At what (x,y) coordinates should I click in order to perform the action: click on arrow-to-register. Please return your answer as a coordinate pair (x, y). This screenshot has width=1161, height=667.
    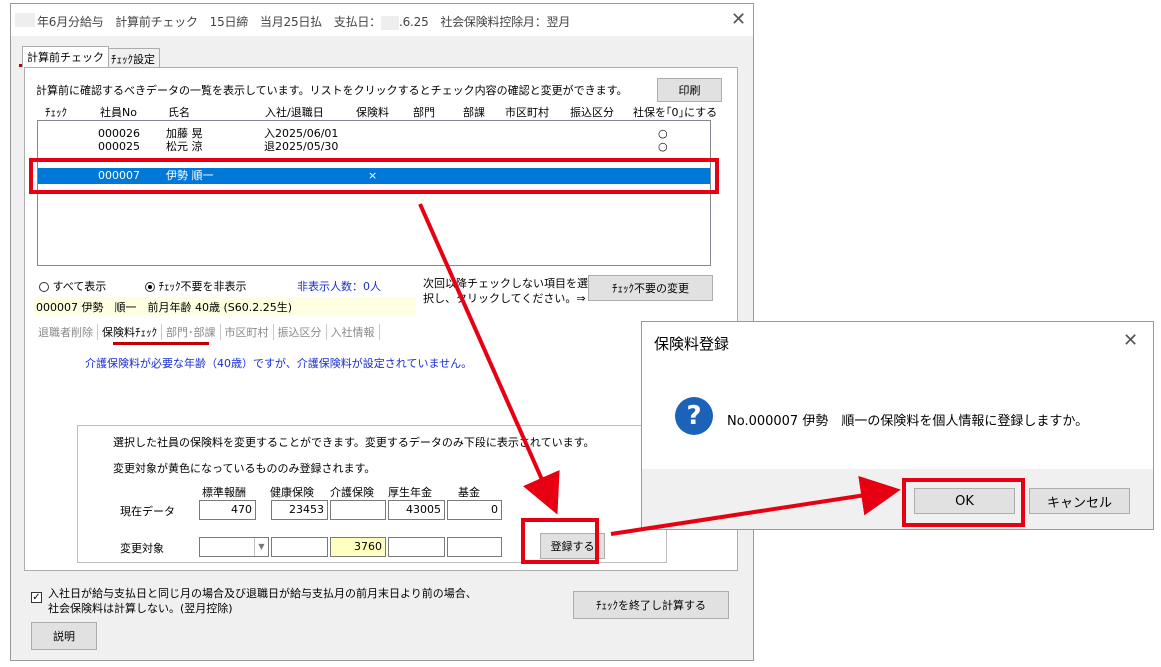
    Looking at the image, I should click on (489, 359).